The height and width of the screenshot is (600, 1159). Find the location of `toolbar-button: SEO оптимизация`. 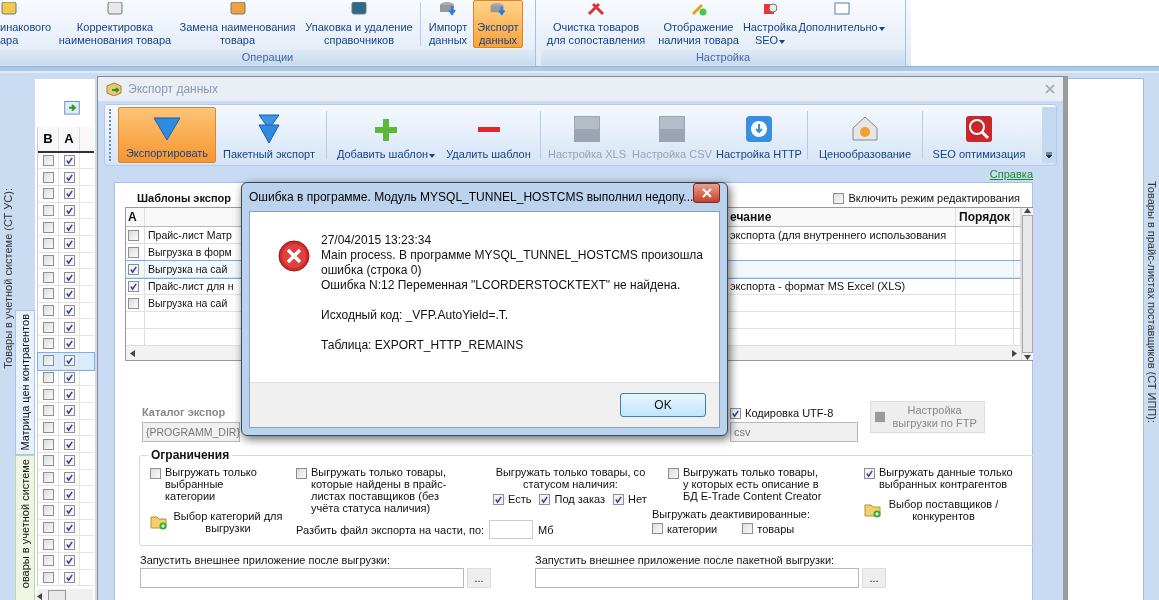

toolbar-button: SEO оптимизация is located at coordinates (979, 135).